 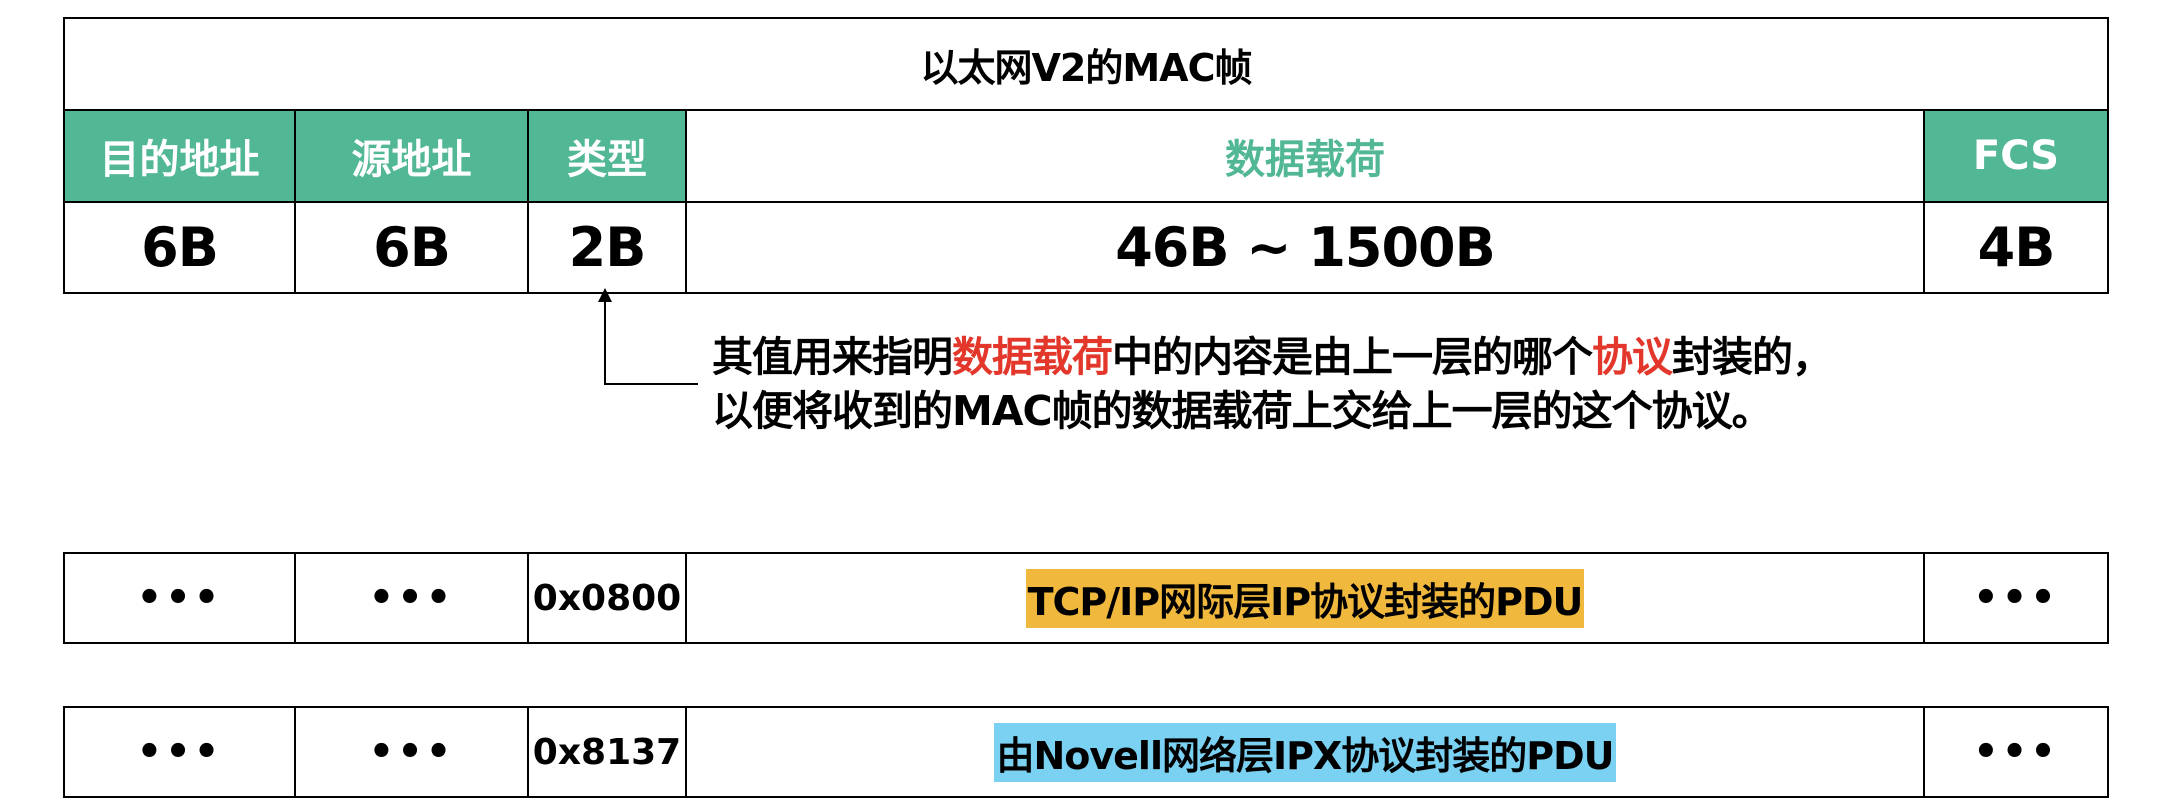 I want to click on ip-row-type-value: 0x0800, so click(x=607, y=598).